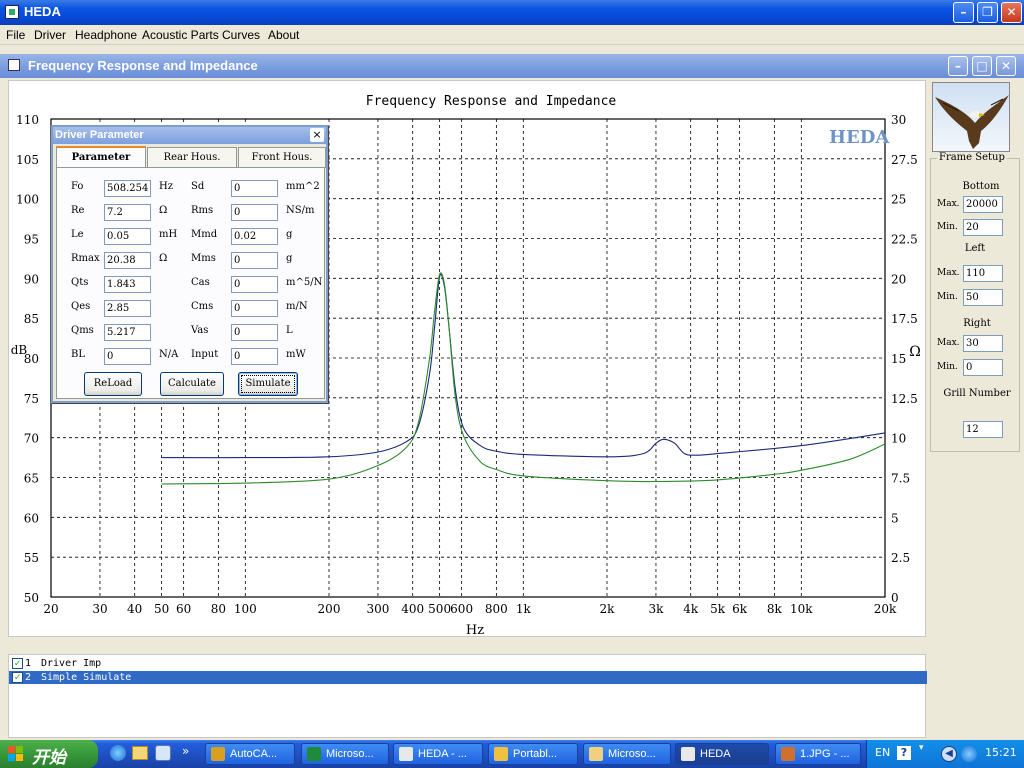 This screenshot has width=1024, height=768. Describe the element at coordinates (254, 260) in the screenshot. I see `param-input-mms: 0` at that location.